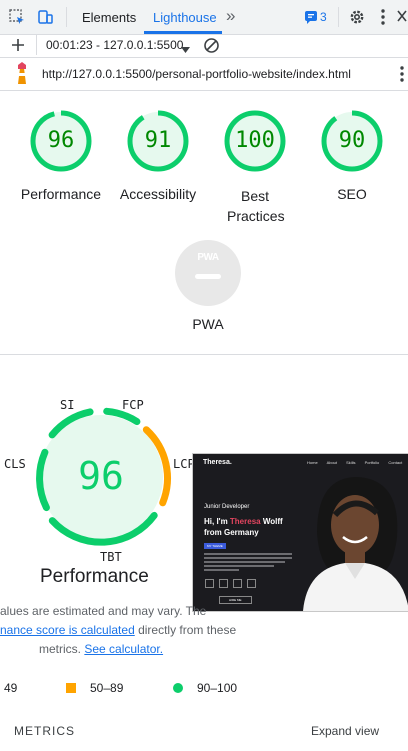  I want to click on headline-post: Wolff, so click(271, 521).